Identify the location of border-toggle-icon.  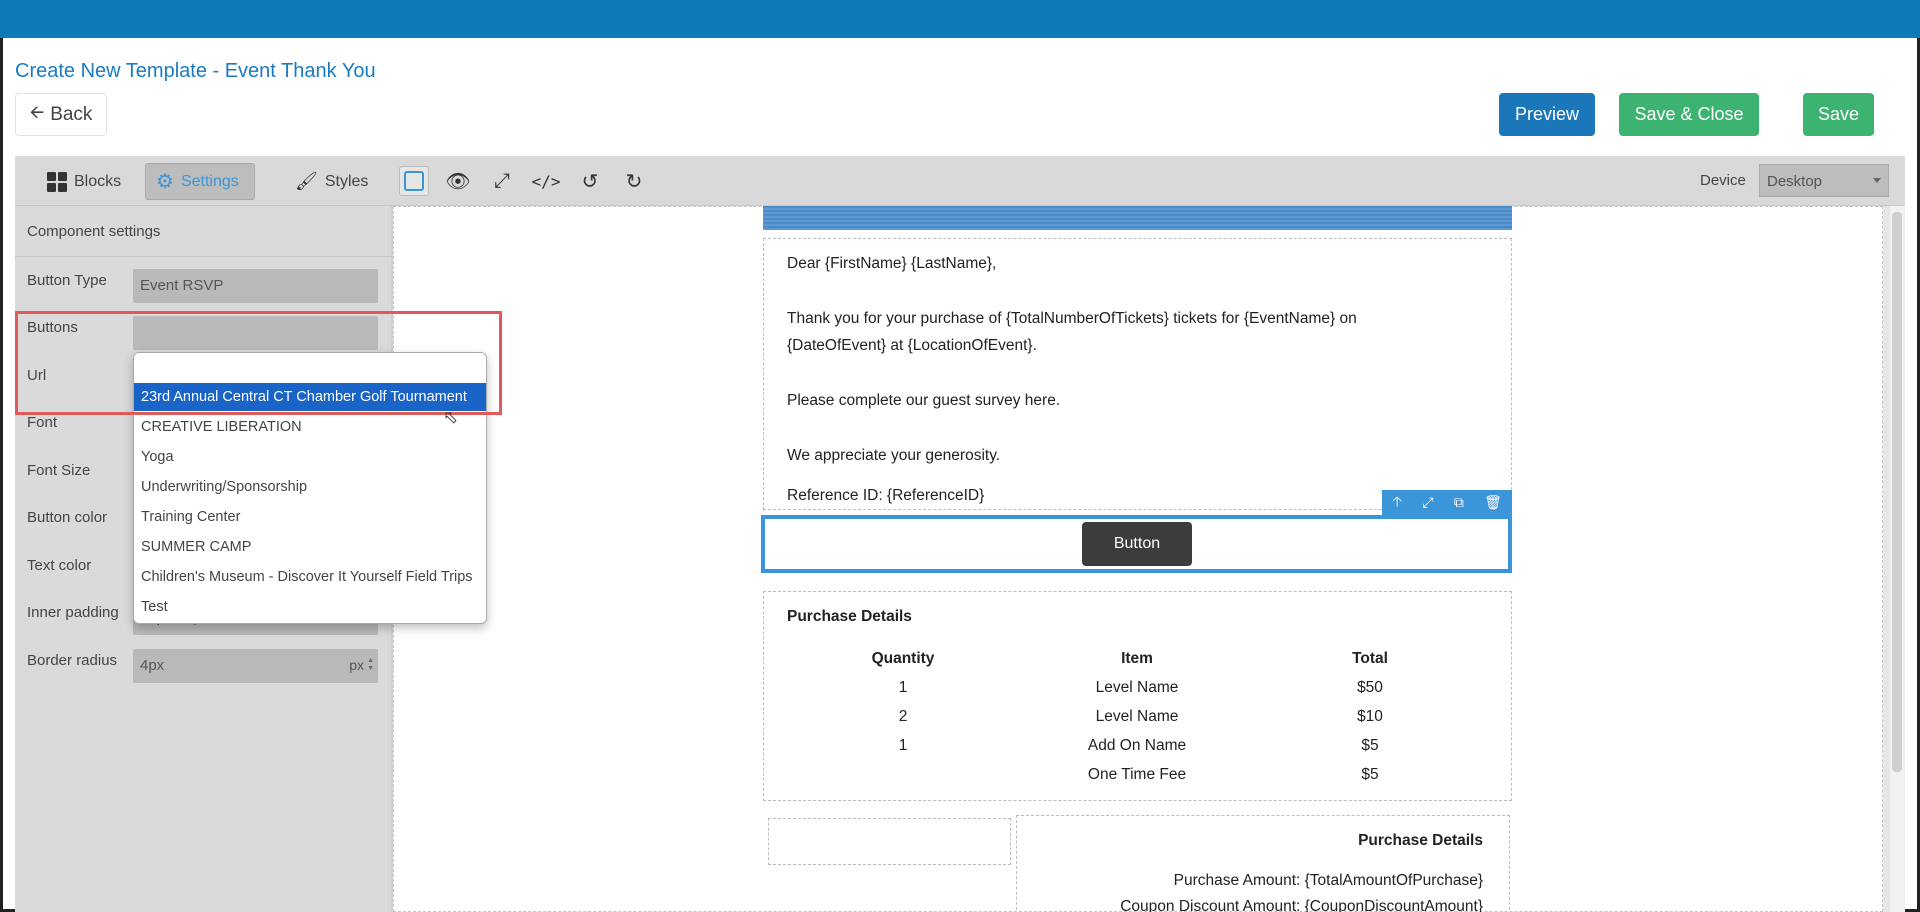
(414, 181).